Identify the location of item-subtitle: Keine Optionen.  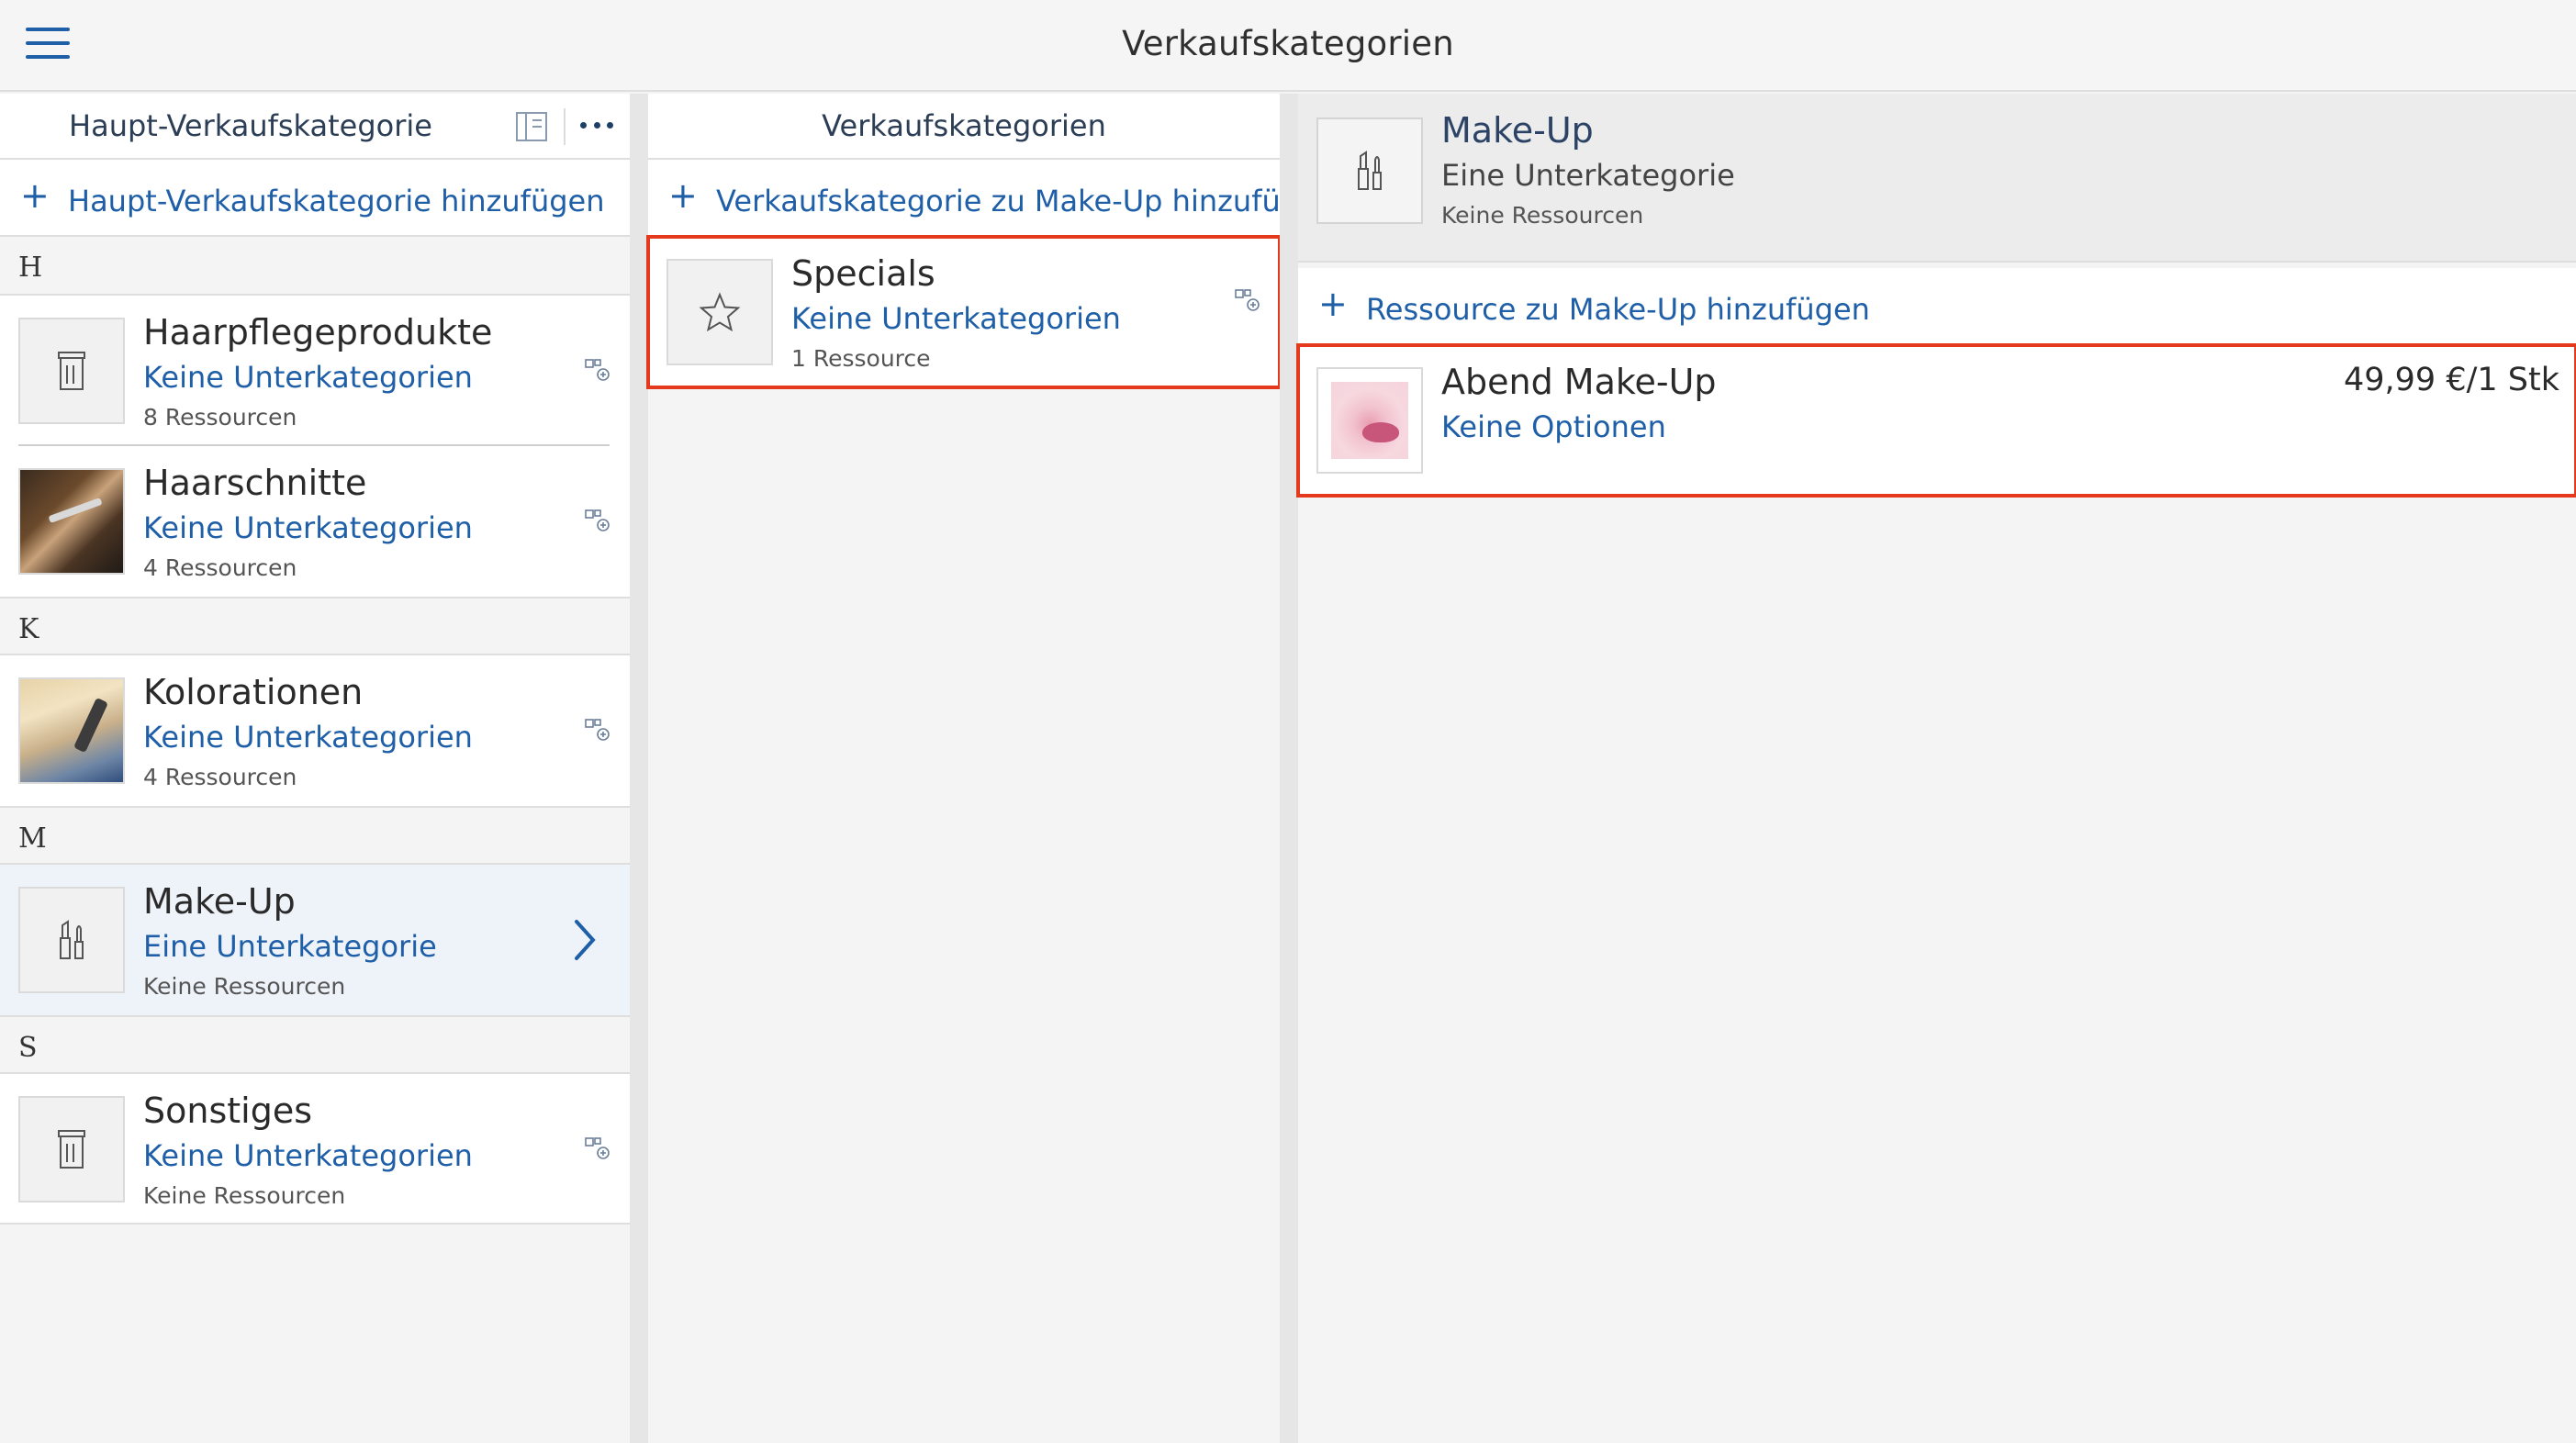
(1553, 426).